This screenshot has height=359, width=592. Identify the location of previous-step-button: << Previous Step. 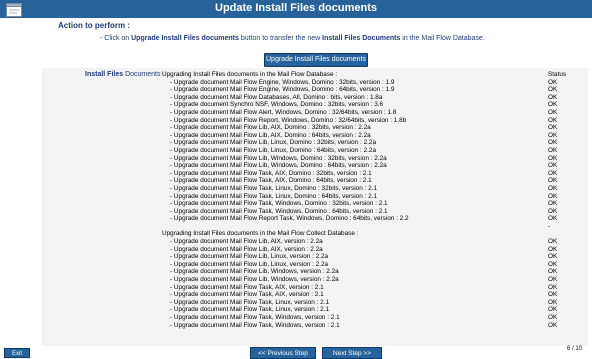
(283, 353).